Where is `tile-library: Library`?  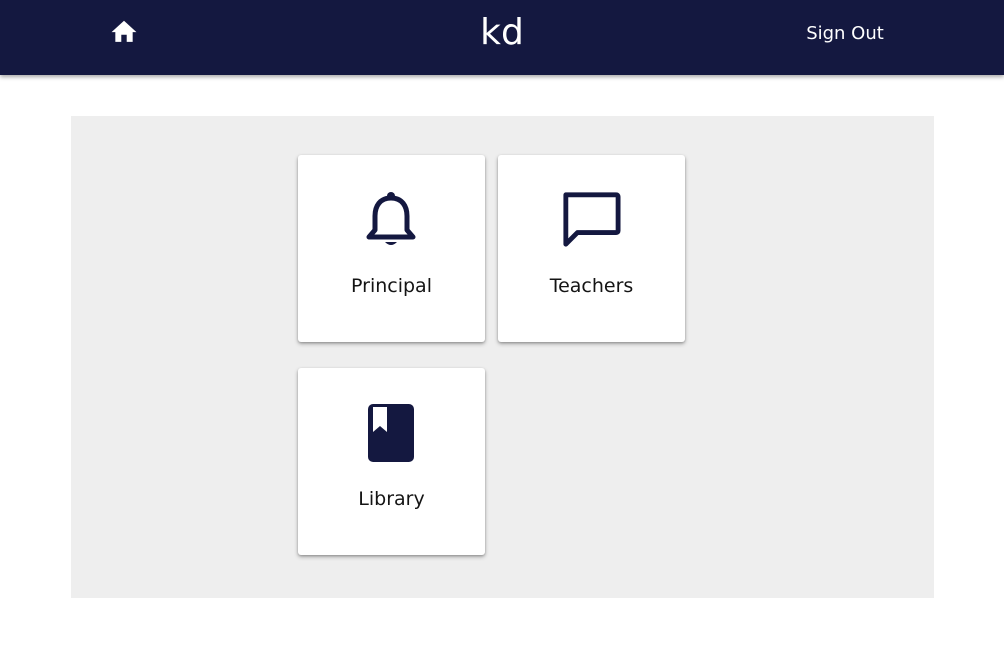
tile-library: Library is located at coordinates (391, 461).